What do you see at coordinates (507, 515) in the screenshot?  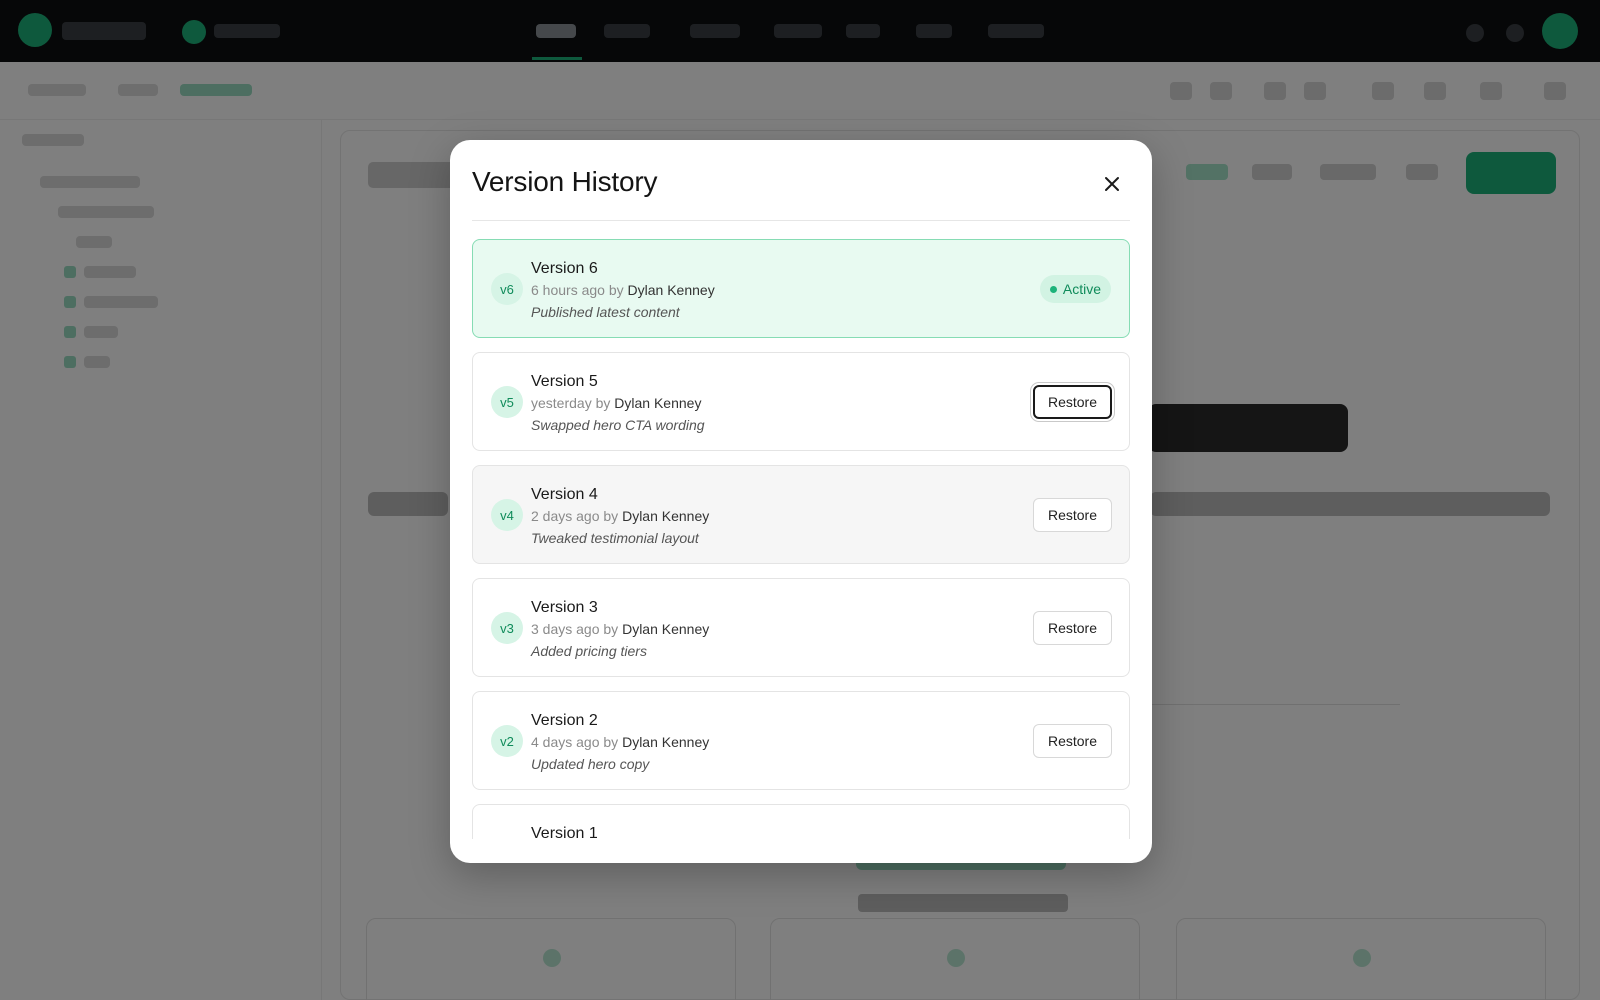 I see `version-badge: v4` at bounding box center [507, 515].